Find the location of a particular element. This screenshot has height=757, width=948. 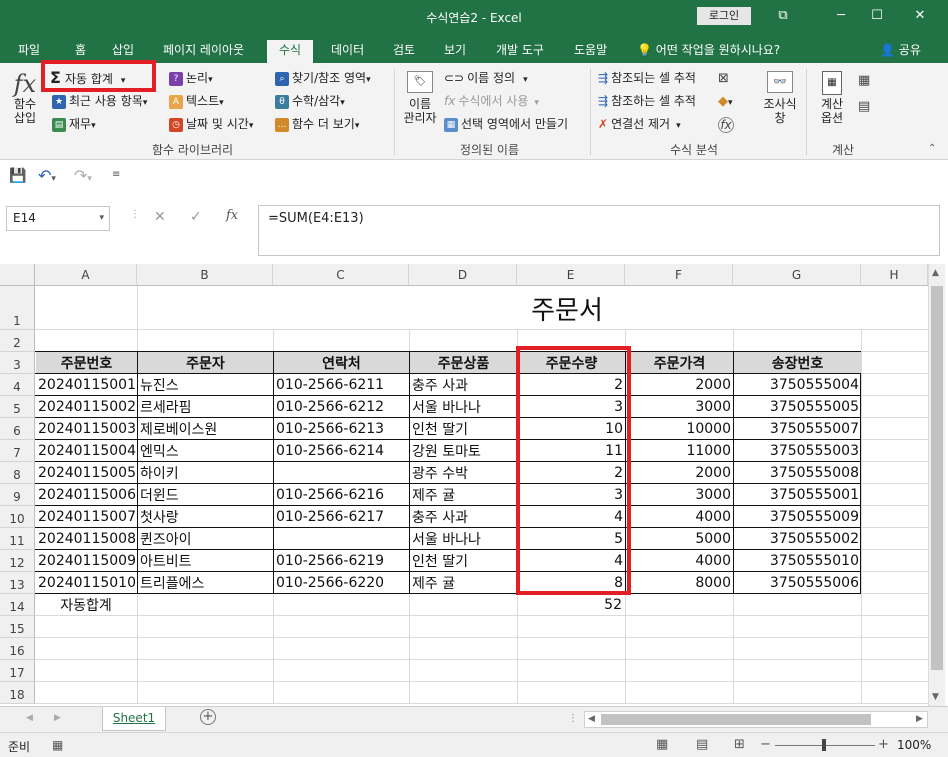

more-functions-button: … 함수 더 보기▾ is located at coordinates (317, 124).